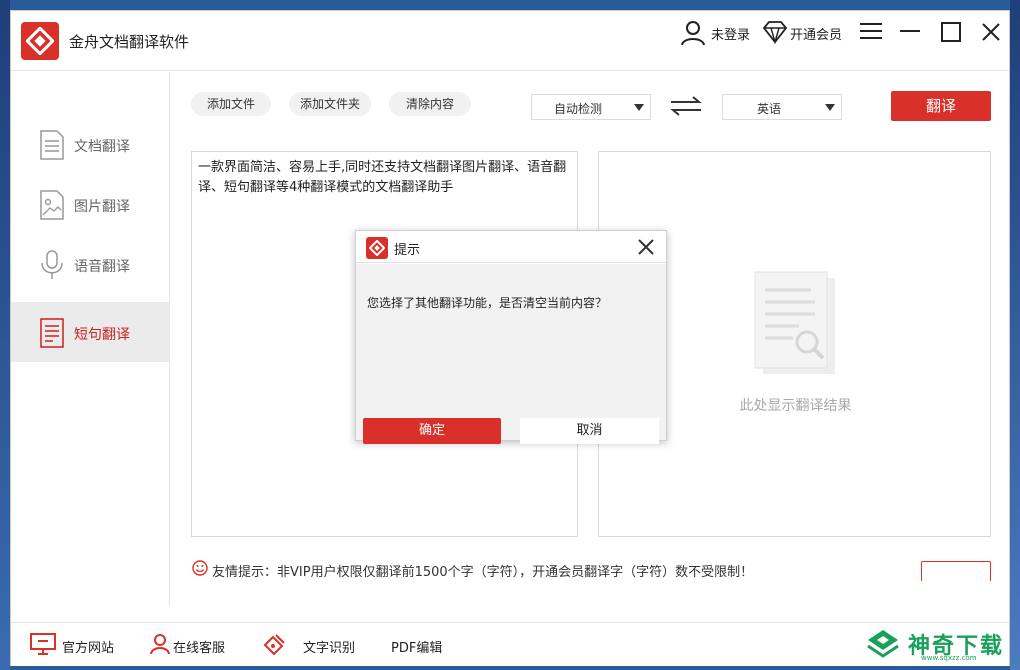  What do you see at coordinates (646, 249) in the screenshot?
I see `dialog-close-icon` at bounding box center [646, 249].